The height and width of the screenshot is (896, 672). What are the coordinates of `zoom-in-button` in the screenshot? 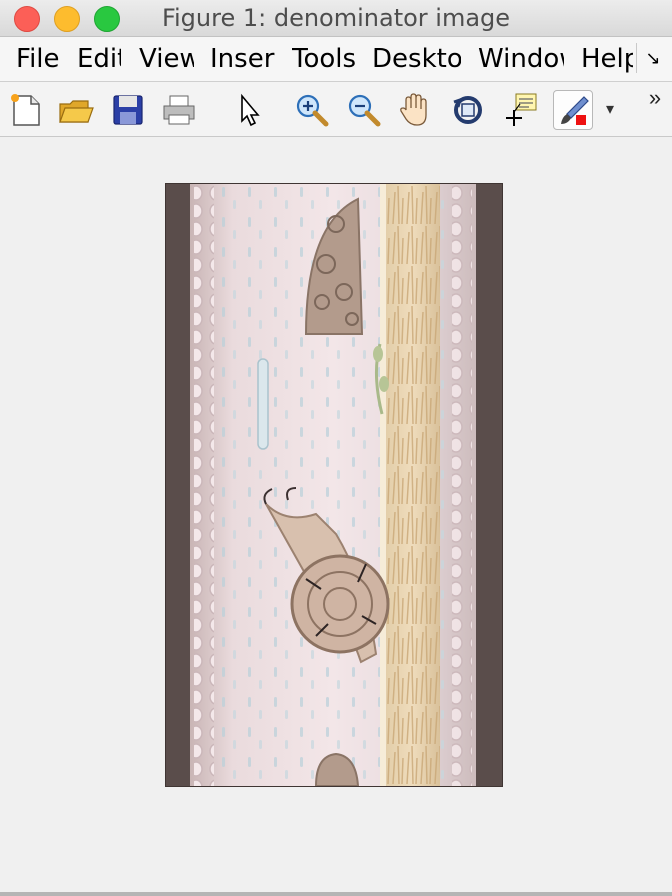 It's located at (312, 110).